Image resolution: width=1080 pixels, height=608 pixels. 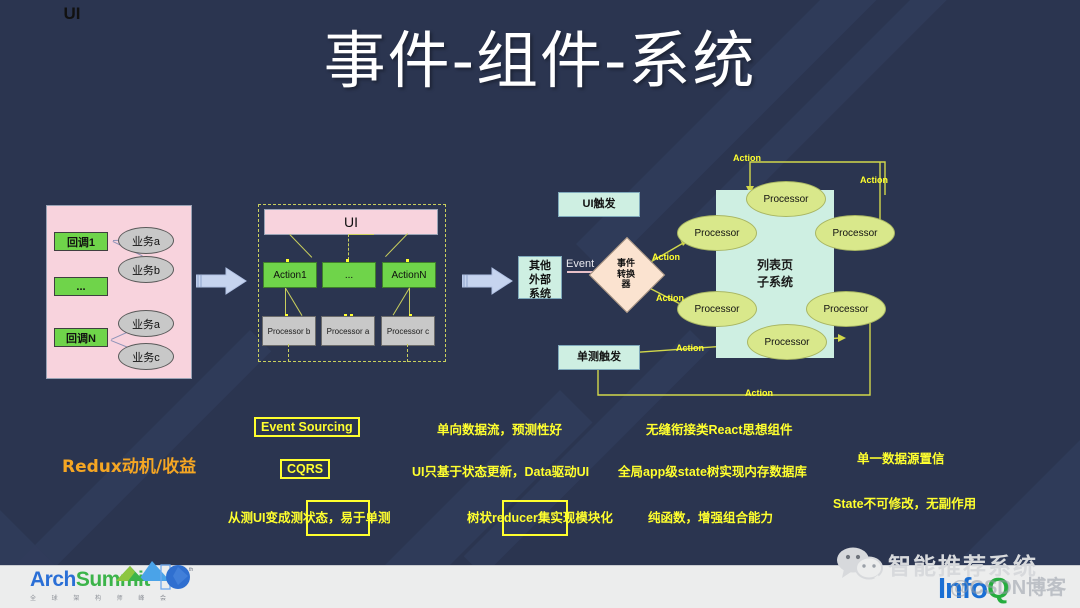 I want to click on processor-box-c: Processor c, so click(x=408, y=331).